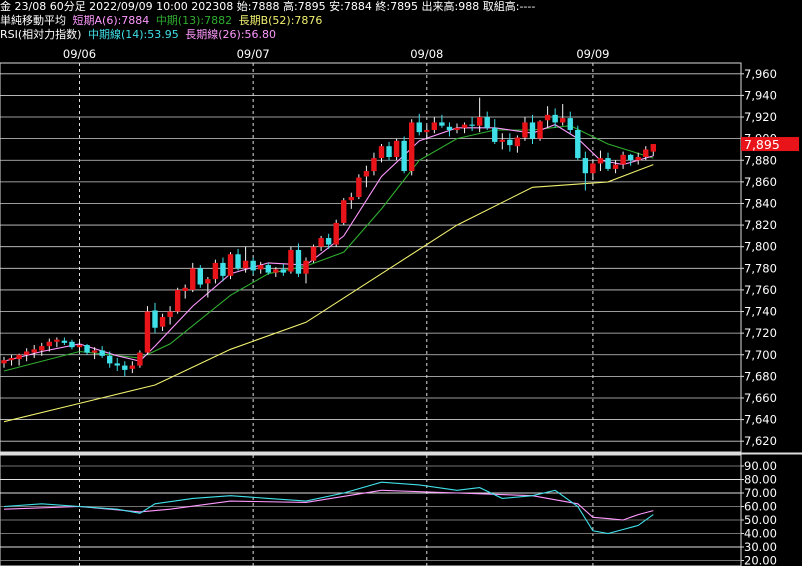 This screenshot has width=802, height=566. I want to click on ma-short-value: 短期A(6):7884, so click(111, 20).